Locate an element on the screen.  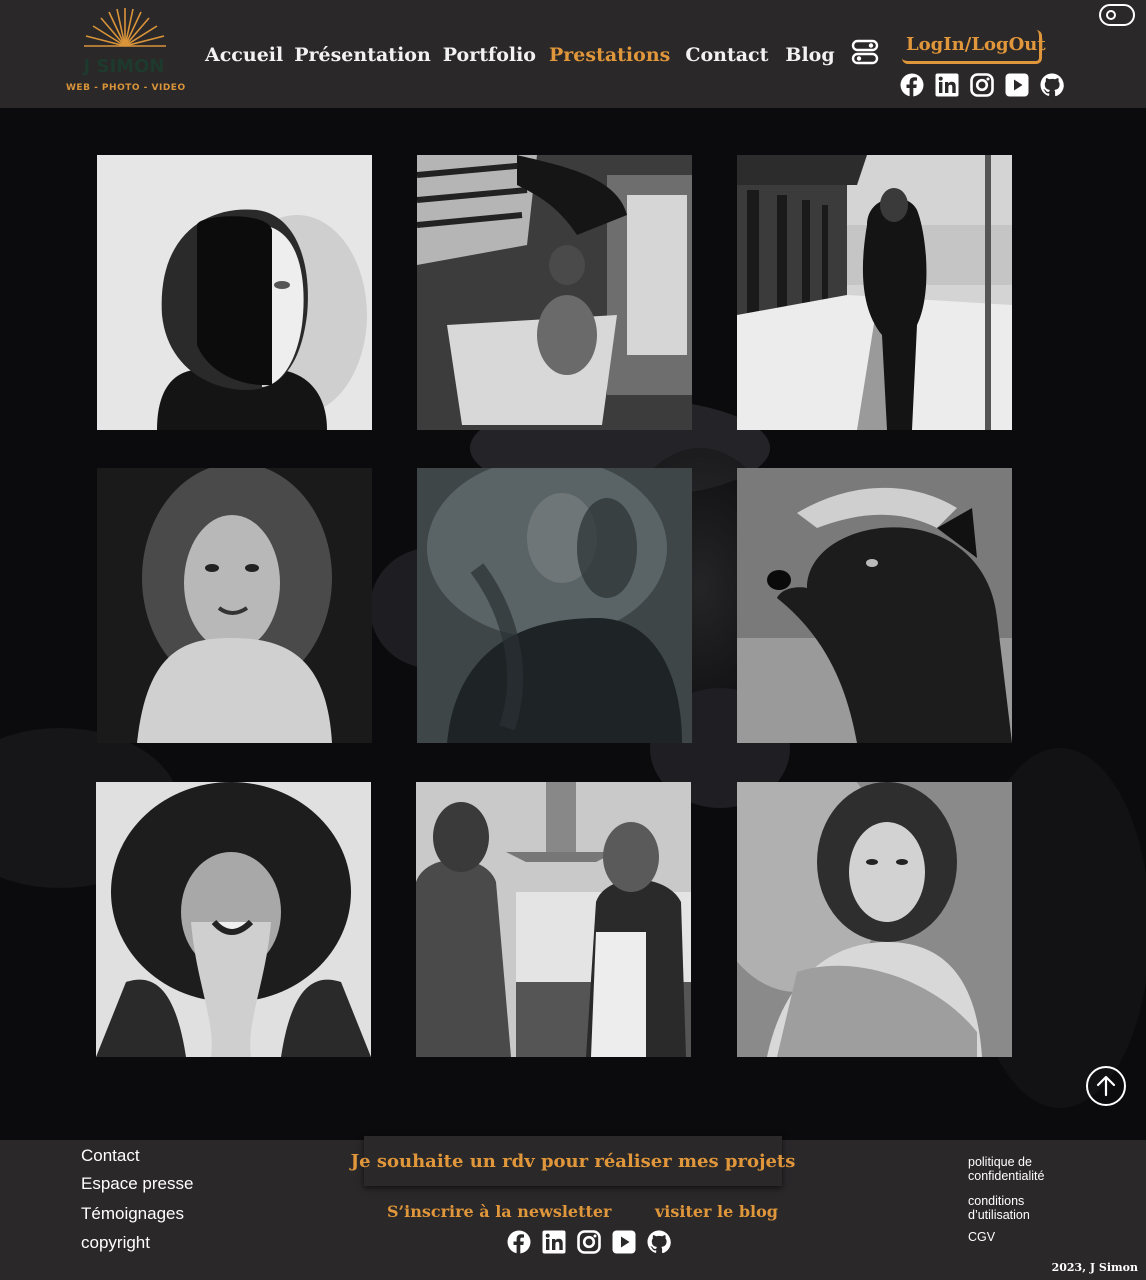
footer-social-links is located at coordinates (589, 1242).